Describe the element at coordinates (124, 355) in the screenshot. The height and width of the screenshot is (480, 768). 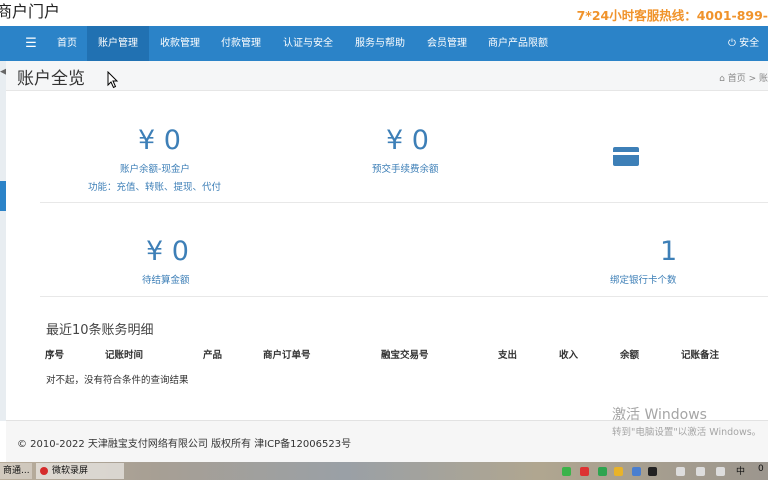
I see `column-header-time: 记账时间` at that location.